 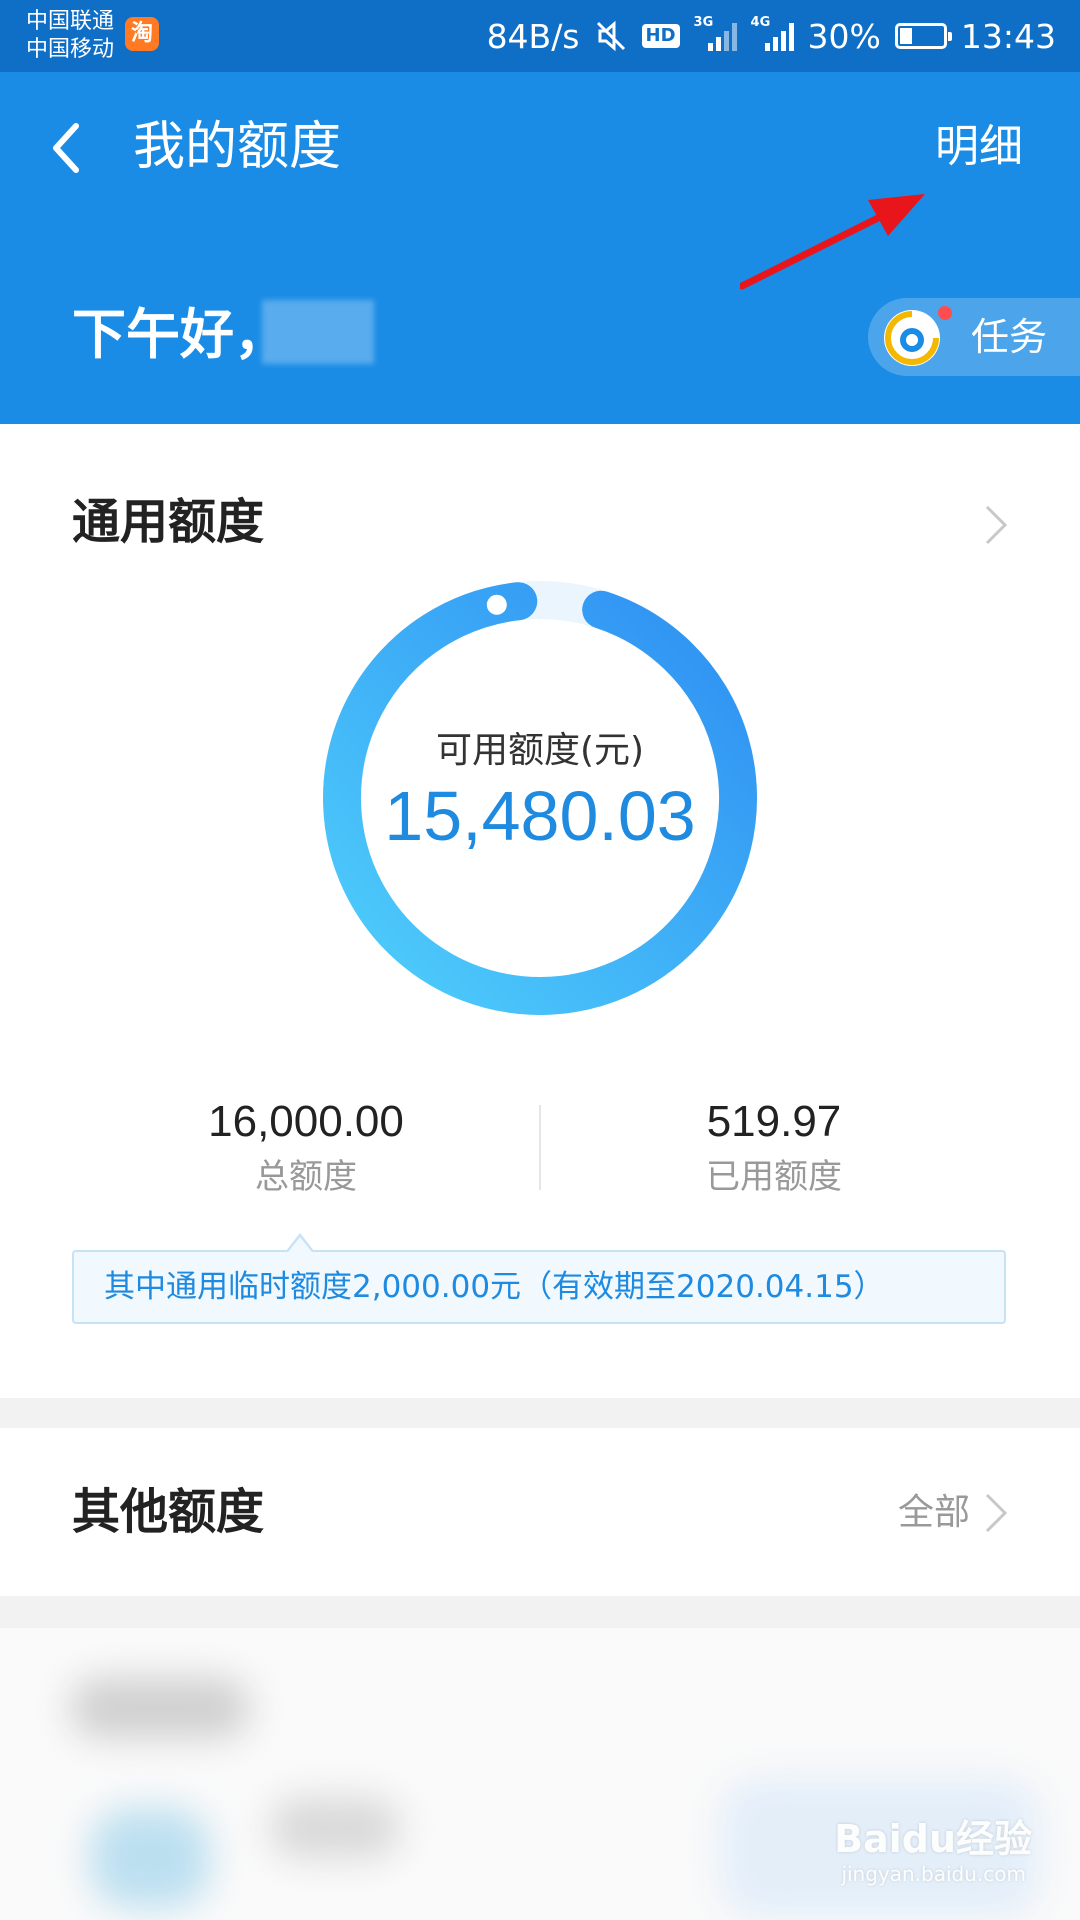 What do you see at coordinates (832, 242) in the screenshot?
I see `red-annotation-arrow` at bounding box center [832, 242].